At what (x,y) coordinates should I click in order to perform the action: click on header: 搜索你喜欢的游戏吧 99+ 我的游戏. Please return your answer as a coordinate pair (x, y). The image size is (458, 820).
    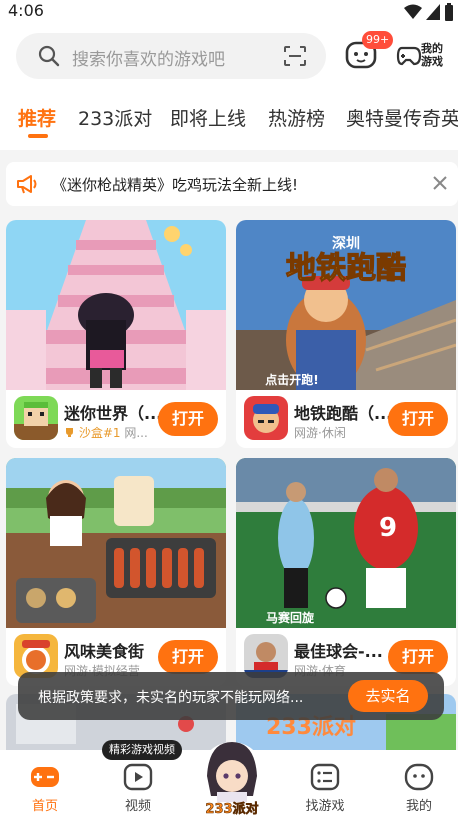
    Looking at the image, I should click on (229, 56).